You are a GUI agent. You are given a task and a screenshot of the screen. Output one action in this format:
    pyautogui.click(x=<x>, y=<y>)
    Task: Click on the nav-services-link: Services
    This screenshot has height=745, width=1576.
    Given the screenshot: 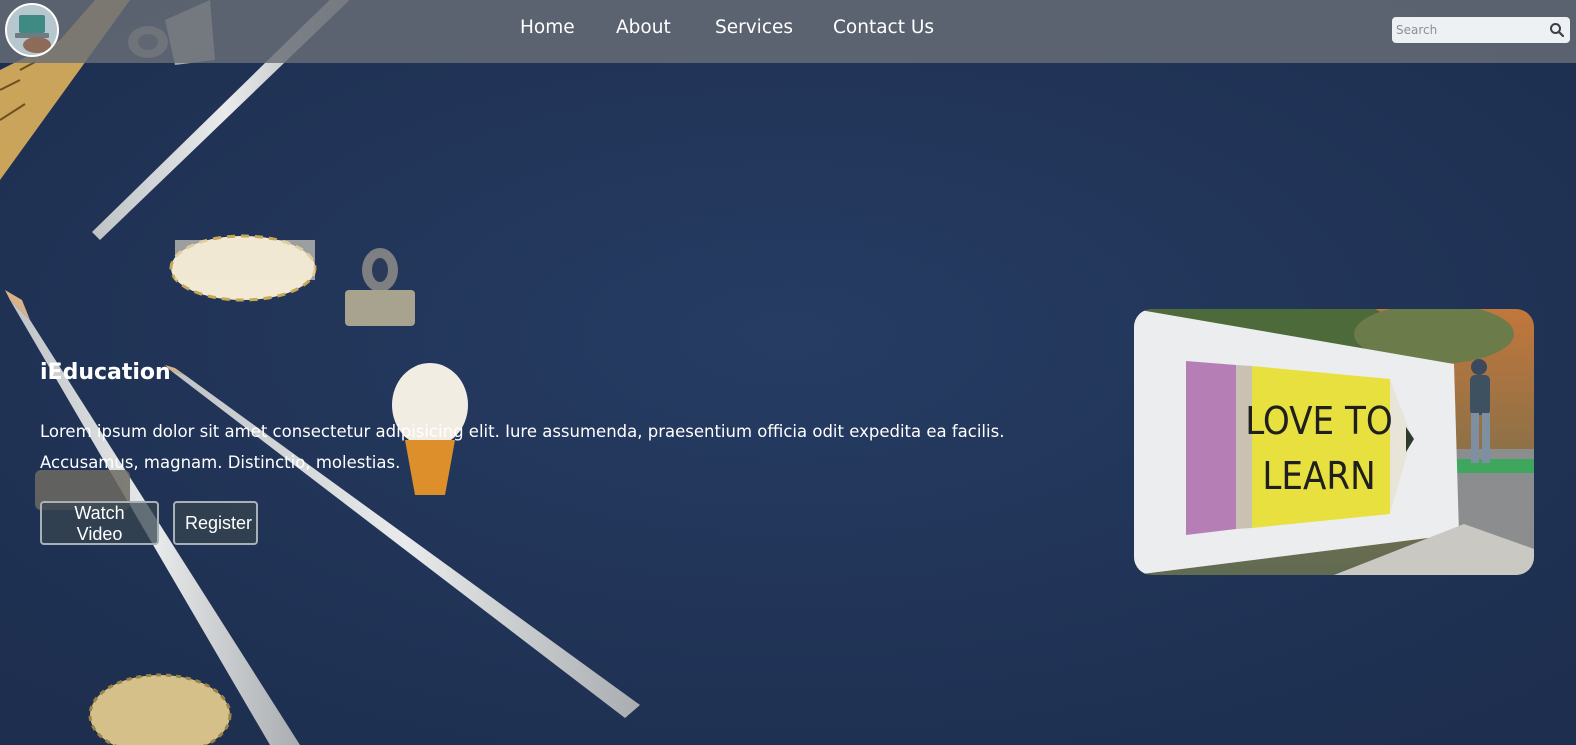 What is the action you would take?
    pyautogui.click(x=754, y=27)
    